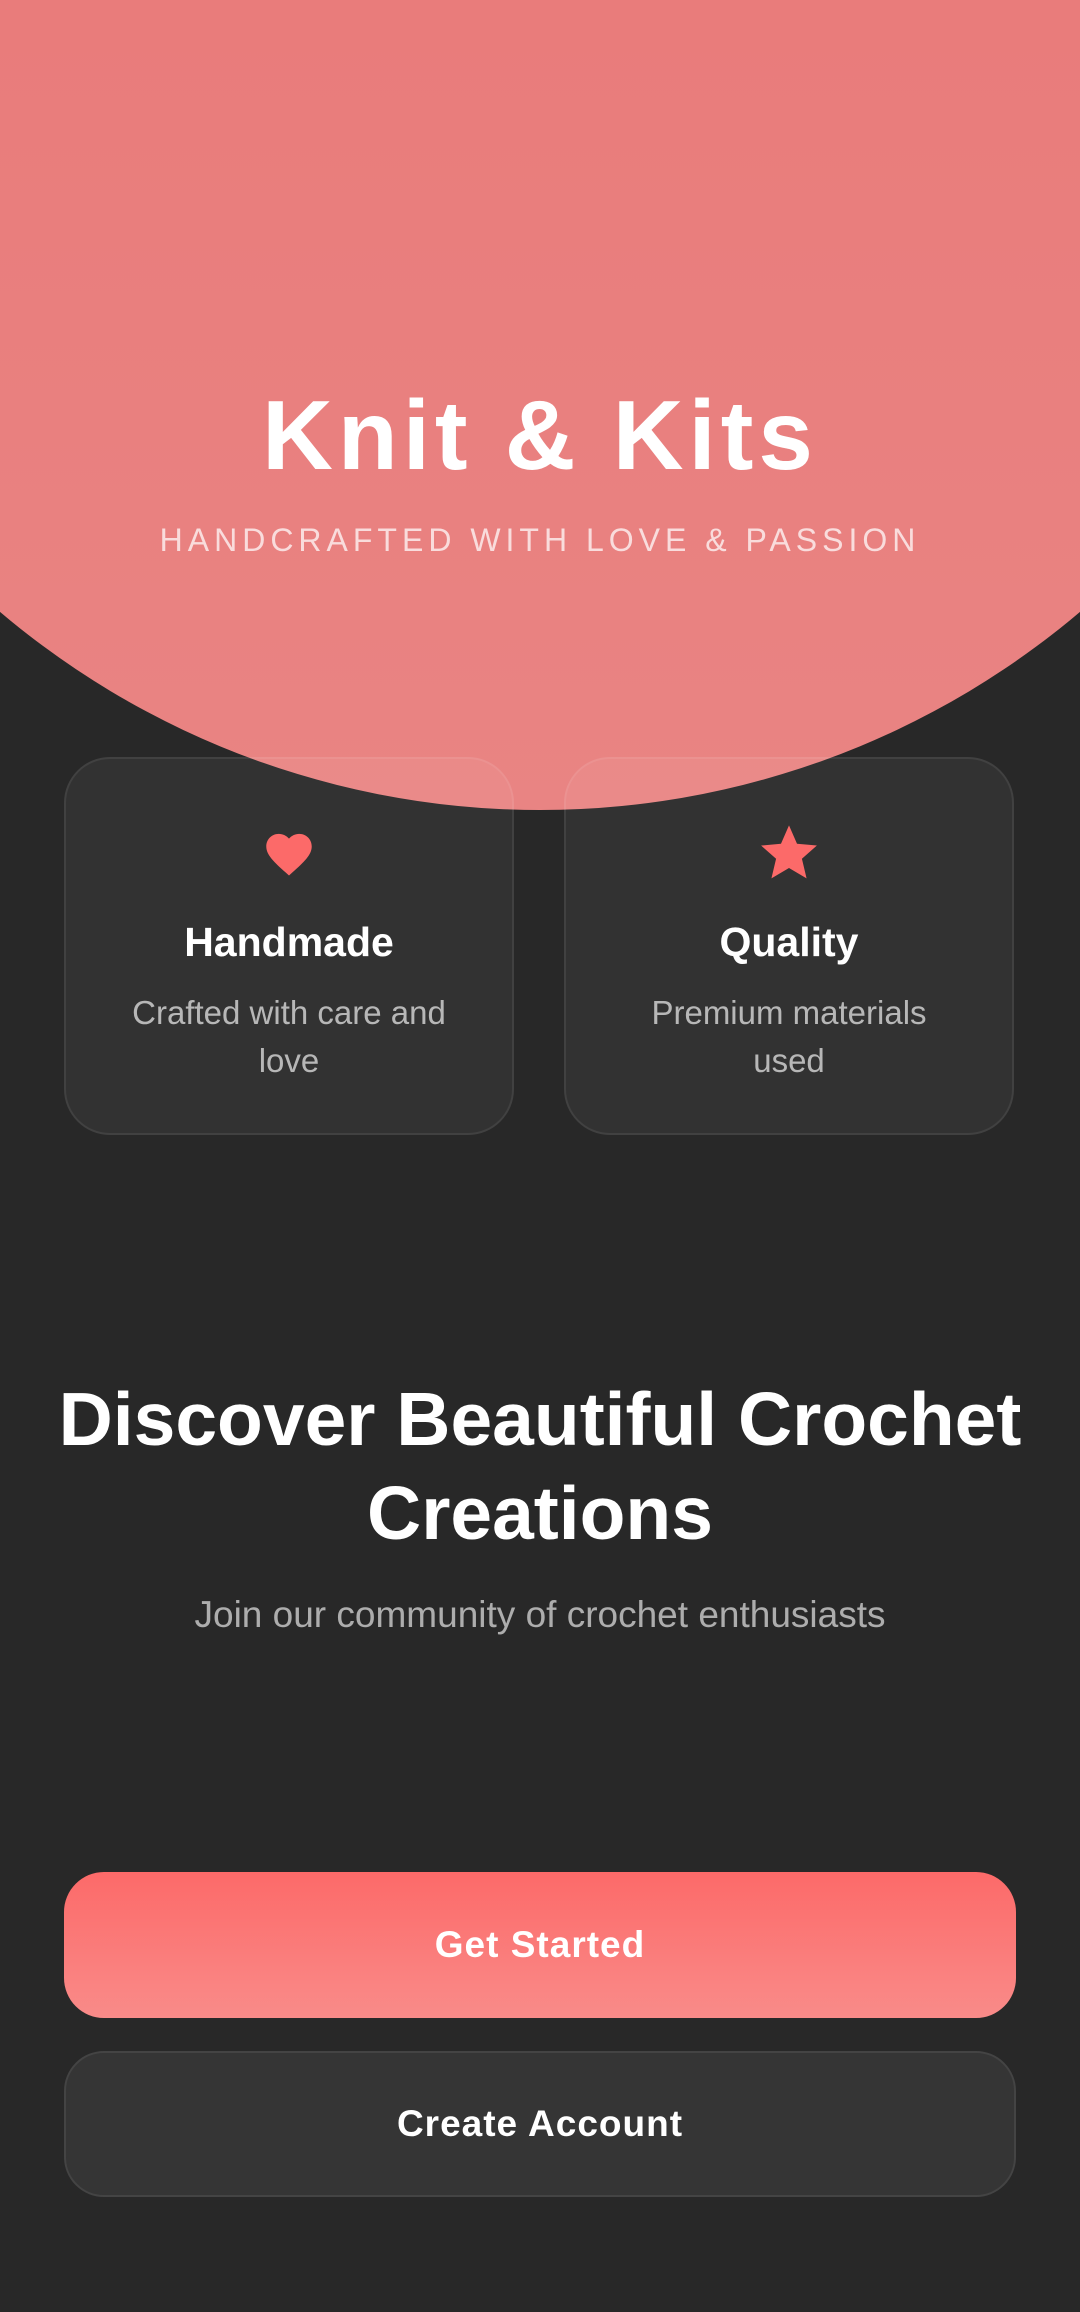 The height and width of the screenshot is (2312, 1080). Describe the element at coordinates (789, 942) in the screenshot. I see `feature-title: Quality` at that location.